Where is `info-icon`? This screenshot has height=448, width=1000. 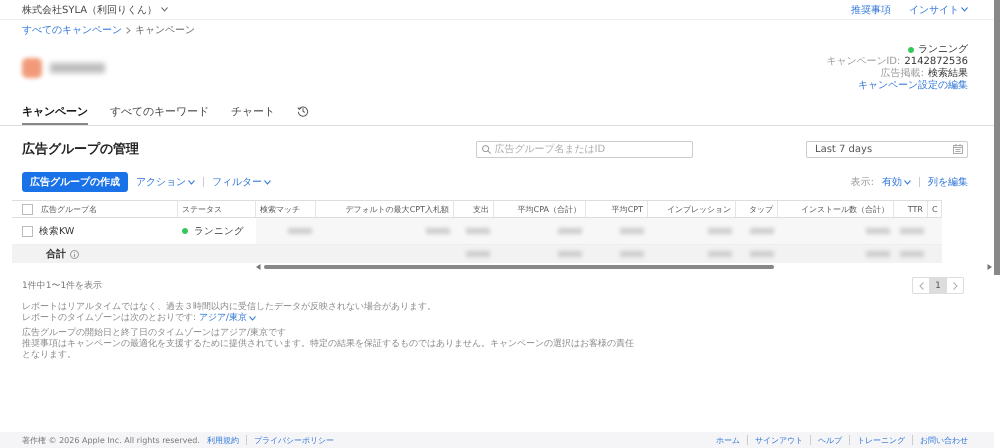
info-icon is located at coordinates (74, 254).